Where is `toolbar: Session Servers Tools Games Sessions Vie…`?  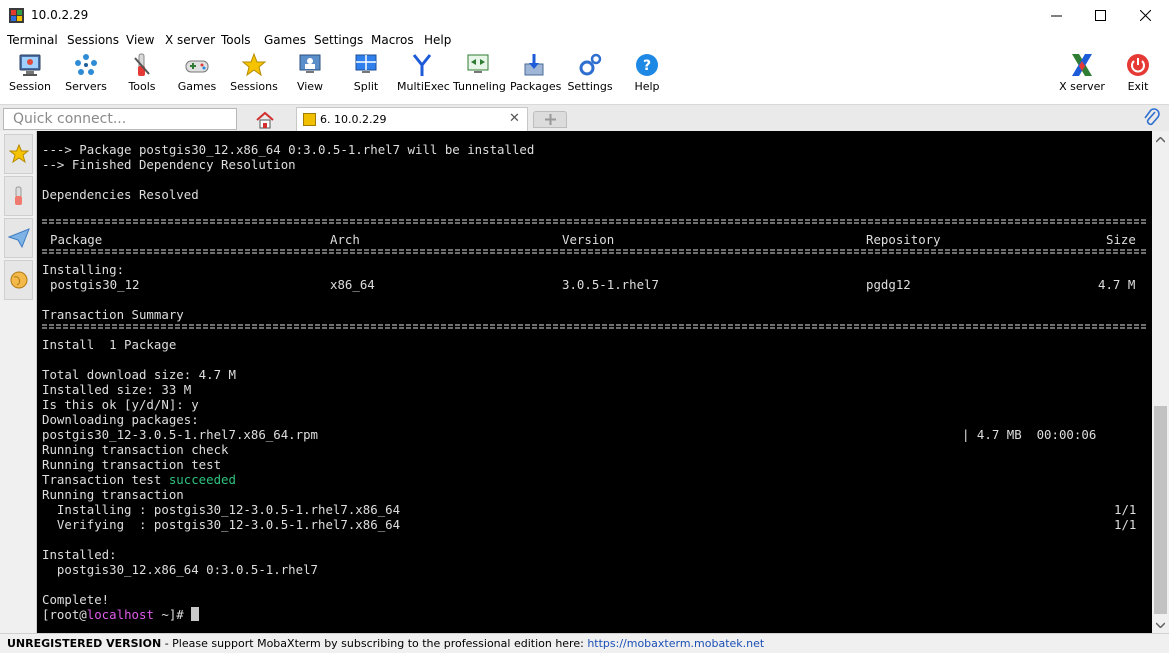
toolbar: Session Servers Tools Games Sessions Vie… is located at coordinates (584, 77).